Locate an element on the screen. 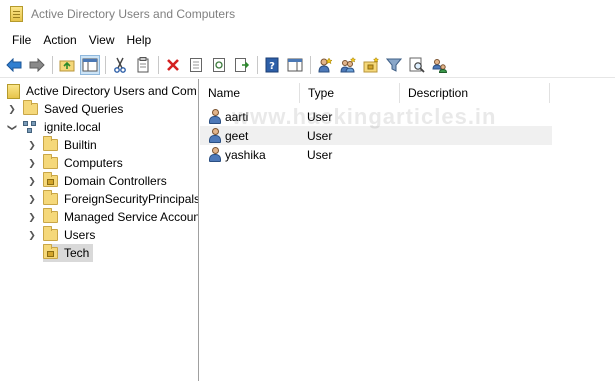  help-icon: ? is located at coordinates (272, 64).